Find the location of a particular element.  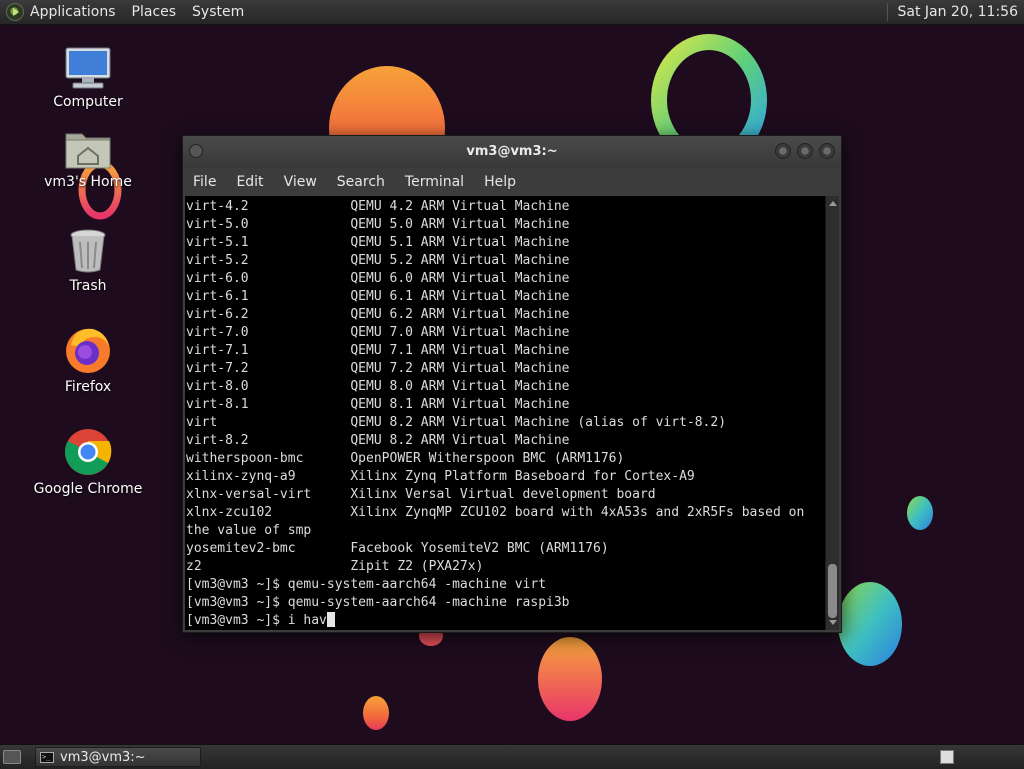

terminal-icon: >_ is located at coordinates (47, 757).